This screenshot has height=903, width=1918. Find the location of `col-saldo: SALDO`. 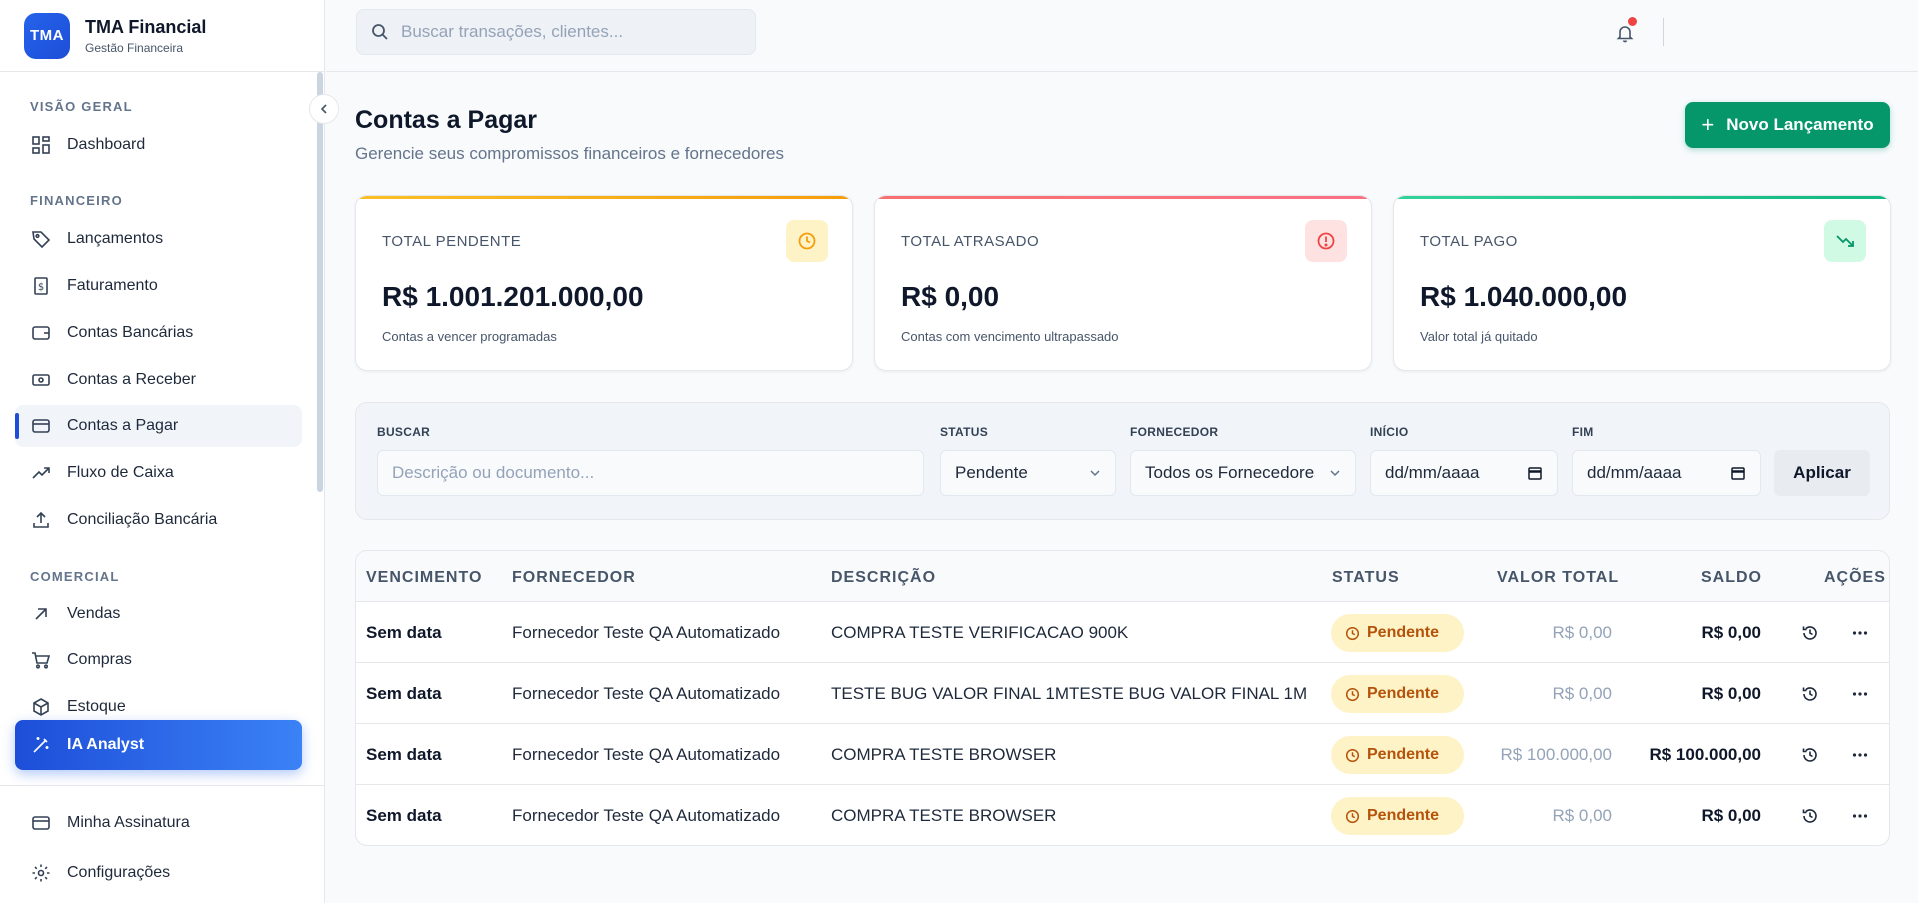

col-saldo: SALDO is located at coordinates (1731, 578).